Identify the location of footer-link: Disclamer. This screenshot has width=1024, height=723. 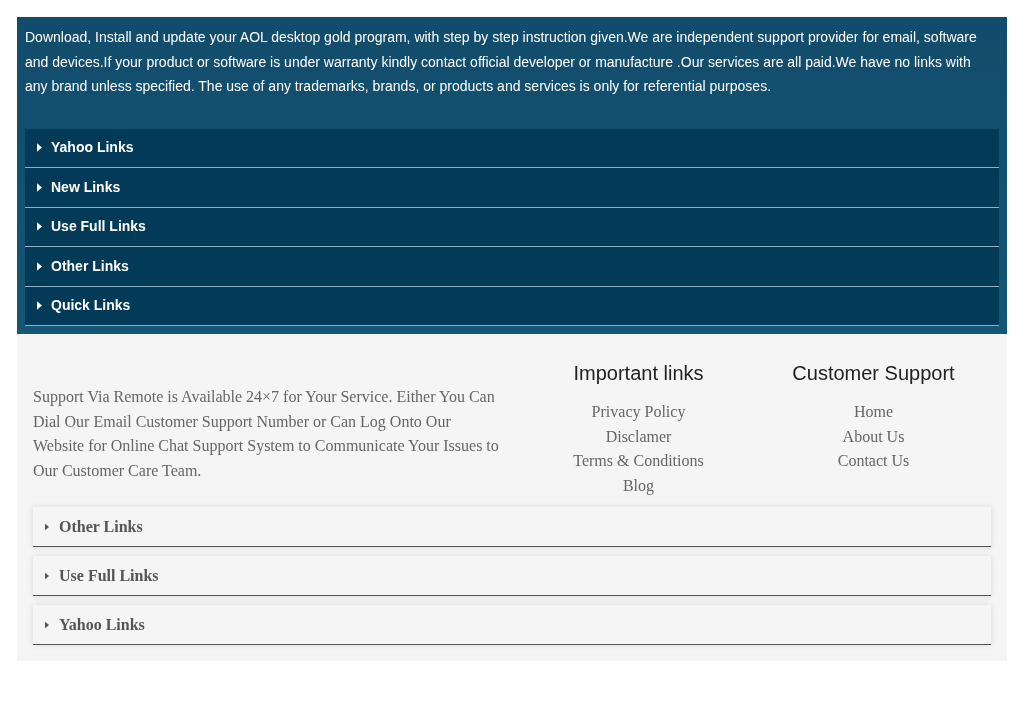
(638, 436).